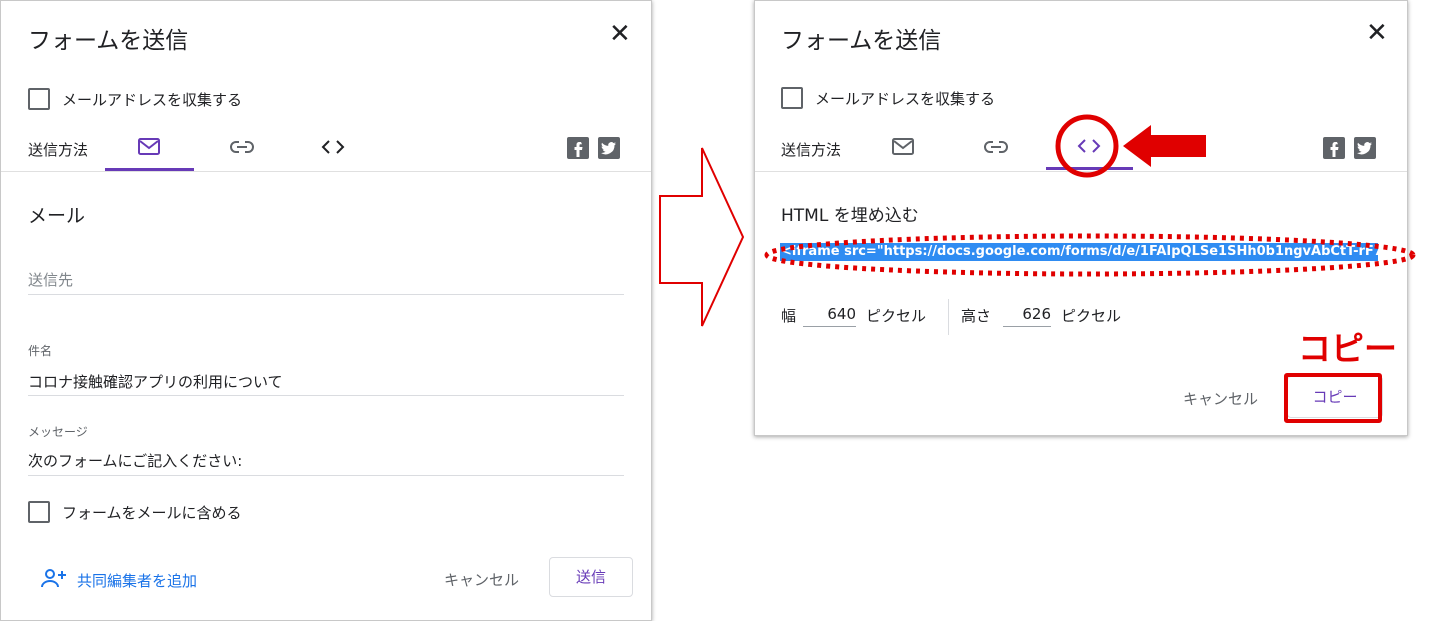 This screenshot has width=1434, height=621. Describe the element at coordinates (58, 432) in the screenshot. I see `message-label: メッセージ` at that location.